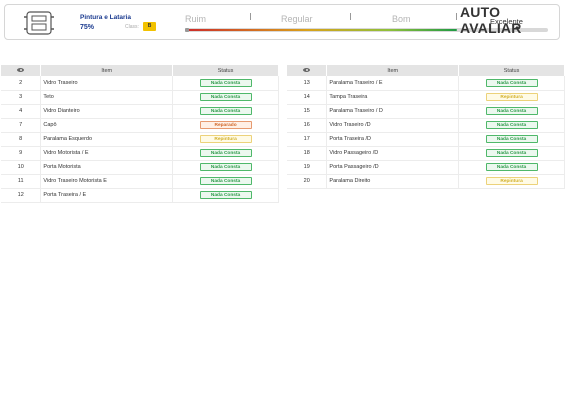 The width and height of the screenshot is (566, 400). Describe the element at coordinates (307, 181) in the screenshot. I see `item-number: 20` at that location.